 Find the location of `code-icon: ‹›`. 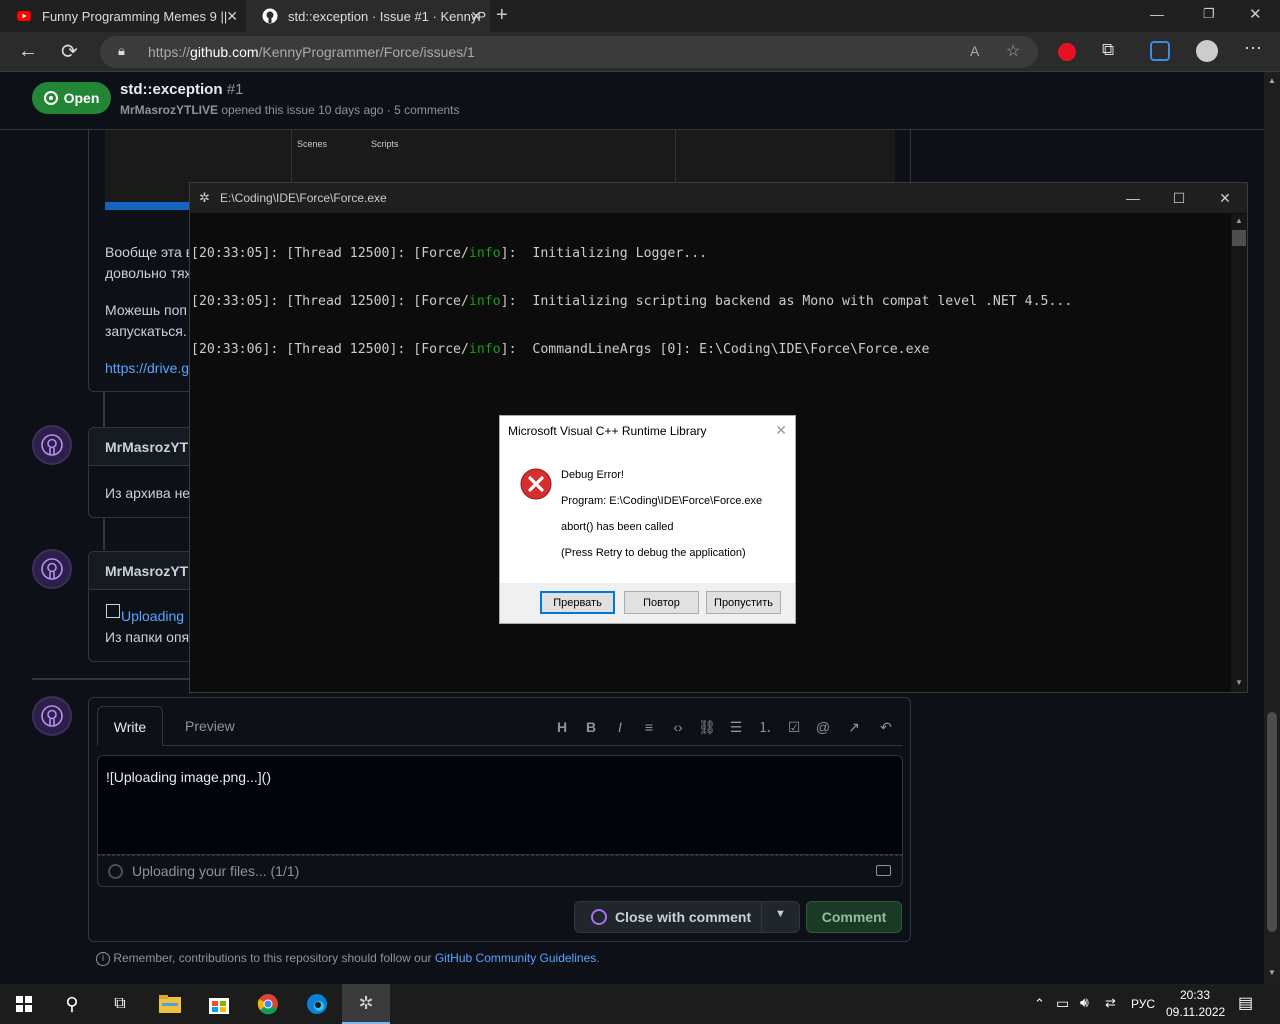

code-icon: ‹› is located at coordinates (678, 727).